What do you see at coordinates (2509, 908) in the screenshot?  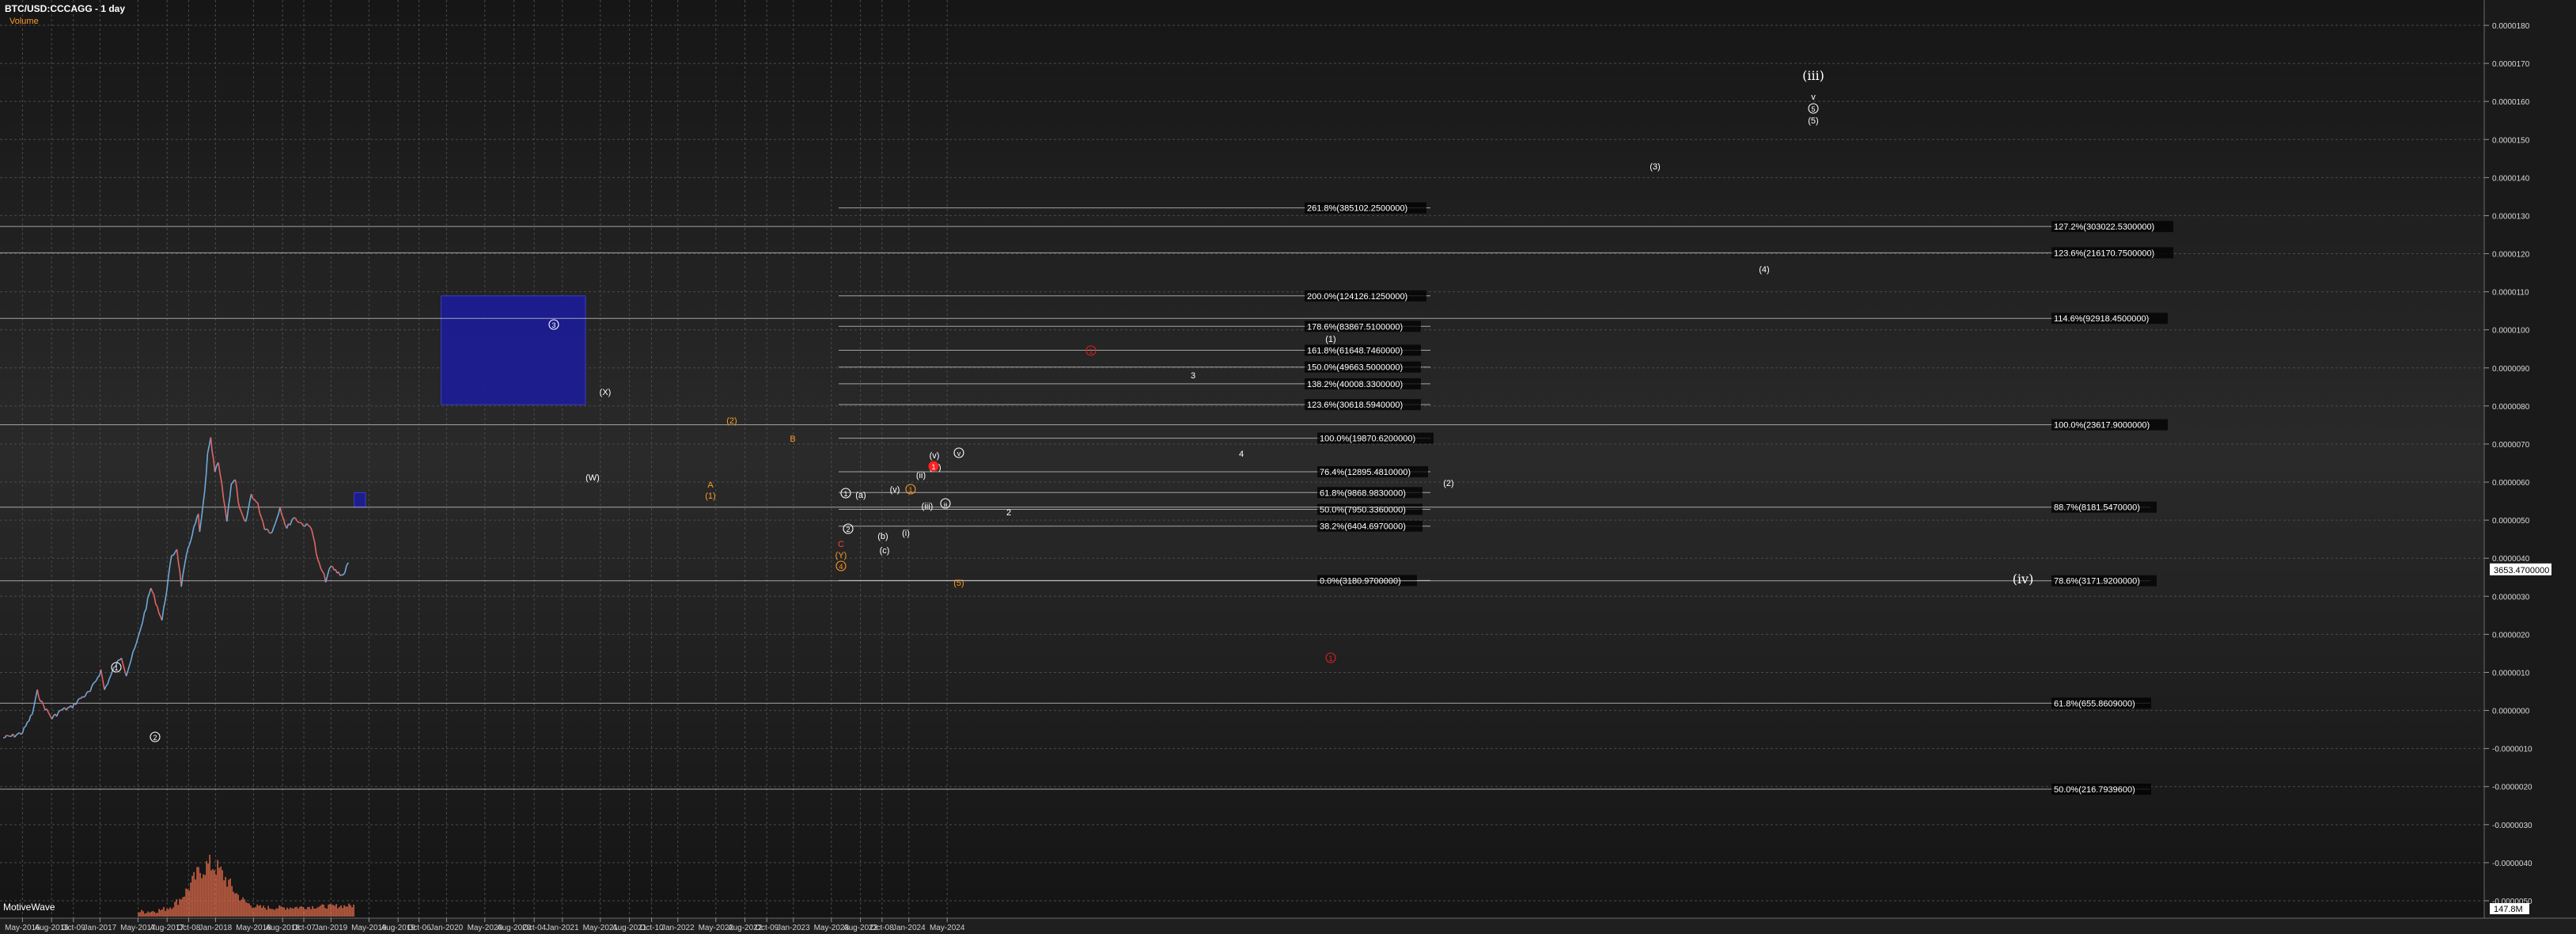 I see `volume-max-badge: 147.8M` at bounding box center [2509, 908].